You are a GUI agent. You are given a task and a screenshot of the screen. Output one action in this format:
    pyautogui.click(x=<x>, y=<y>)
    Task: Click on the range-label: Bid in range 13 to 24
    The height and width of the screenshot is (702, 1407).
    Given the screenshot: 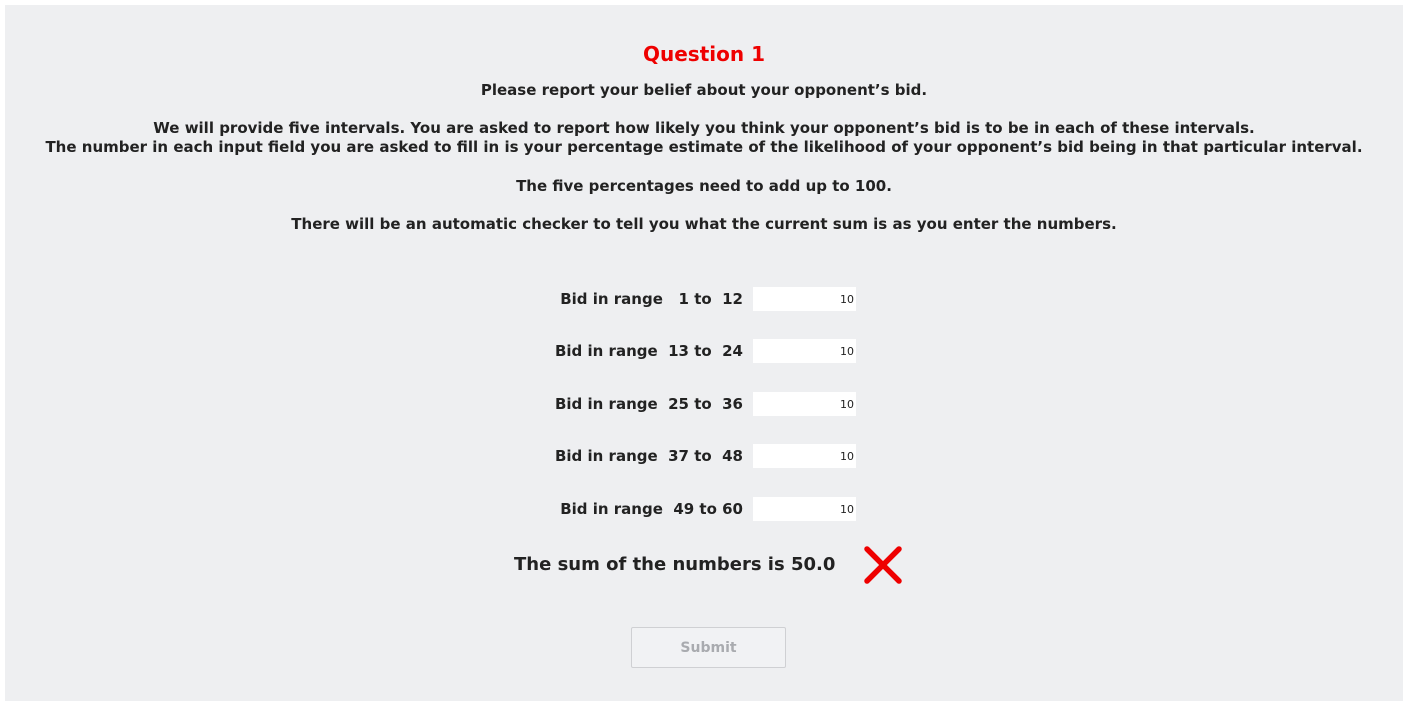 What is the action you would take?
    pyautogui.click(x=648, y=351)
    